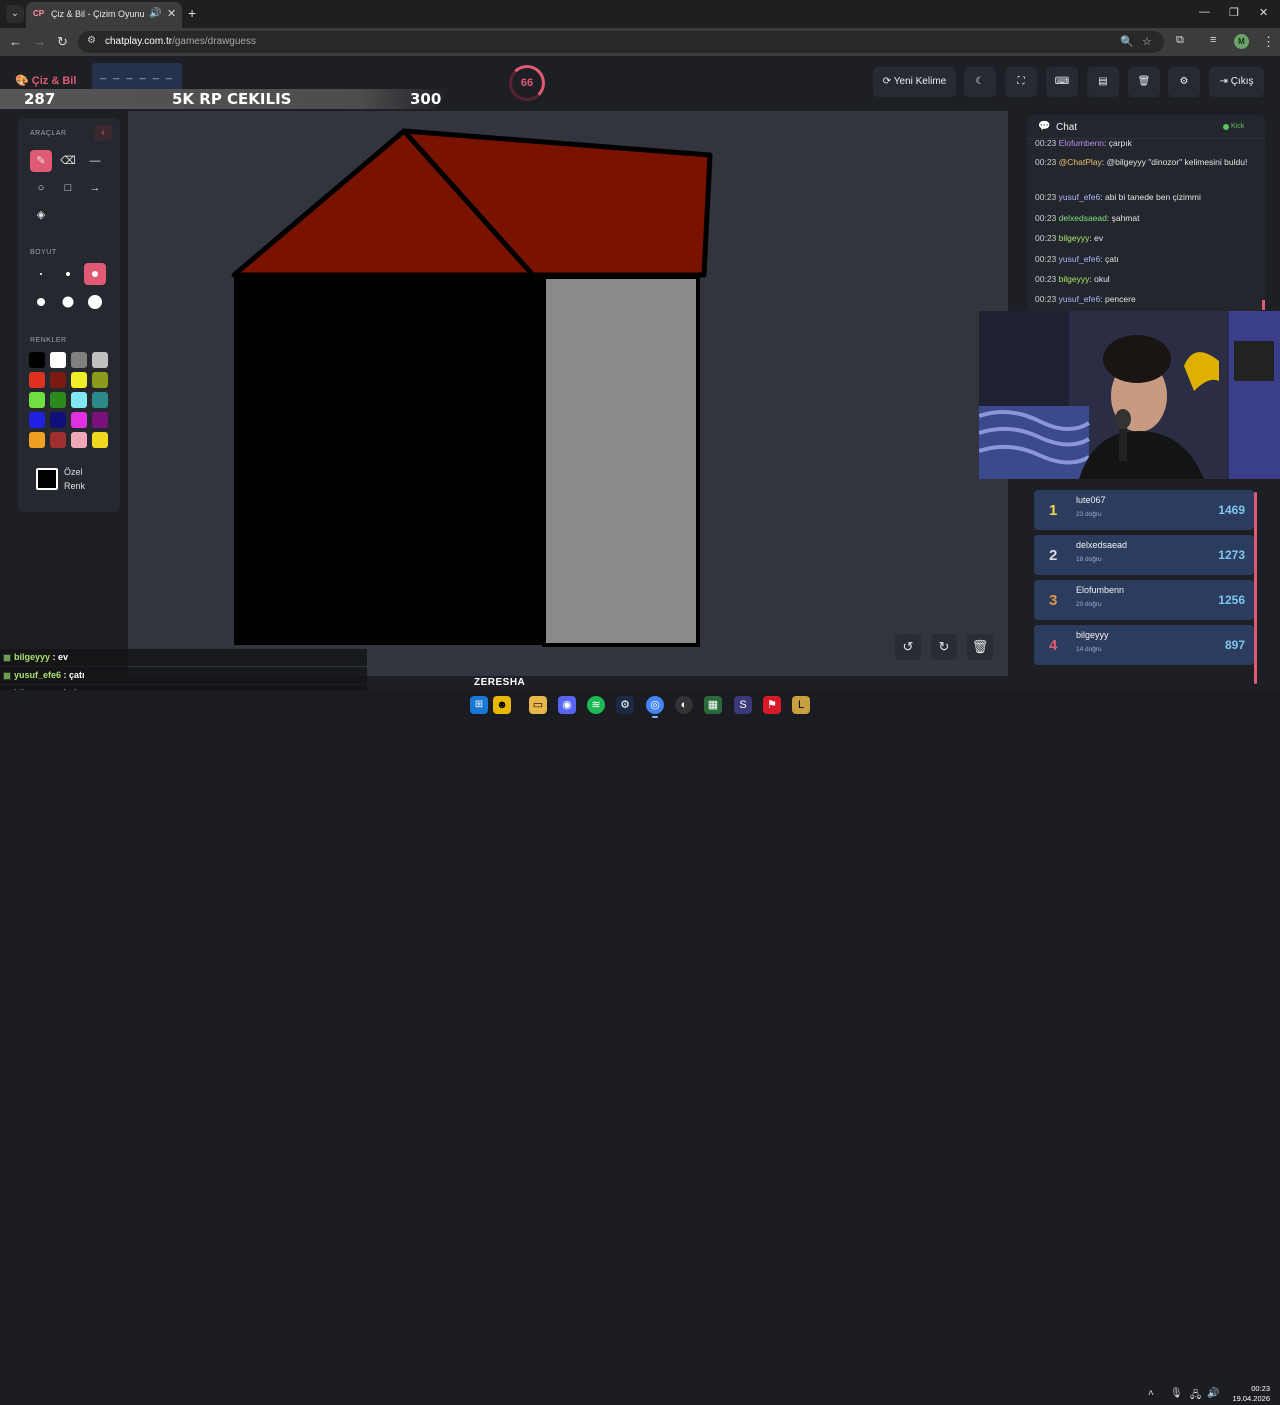 This screenshot has width=1280, height=1405. Describe the element at coordinates (95, 274) in the screenshot. I see `size-3-button` at that location.